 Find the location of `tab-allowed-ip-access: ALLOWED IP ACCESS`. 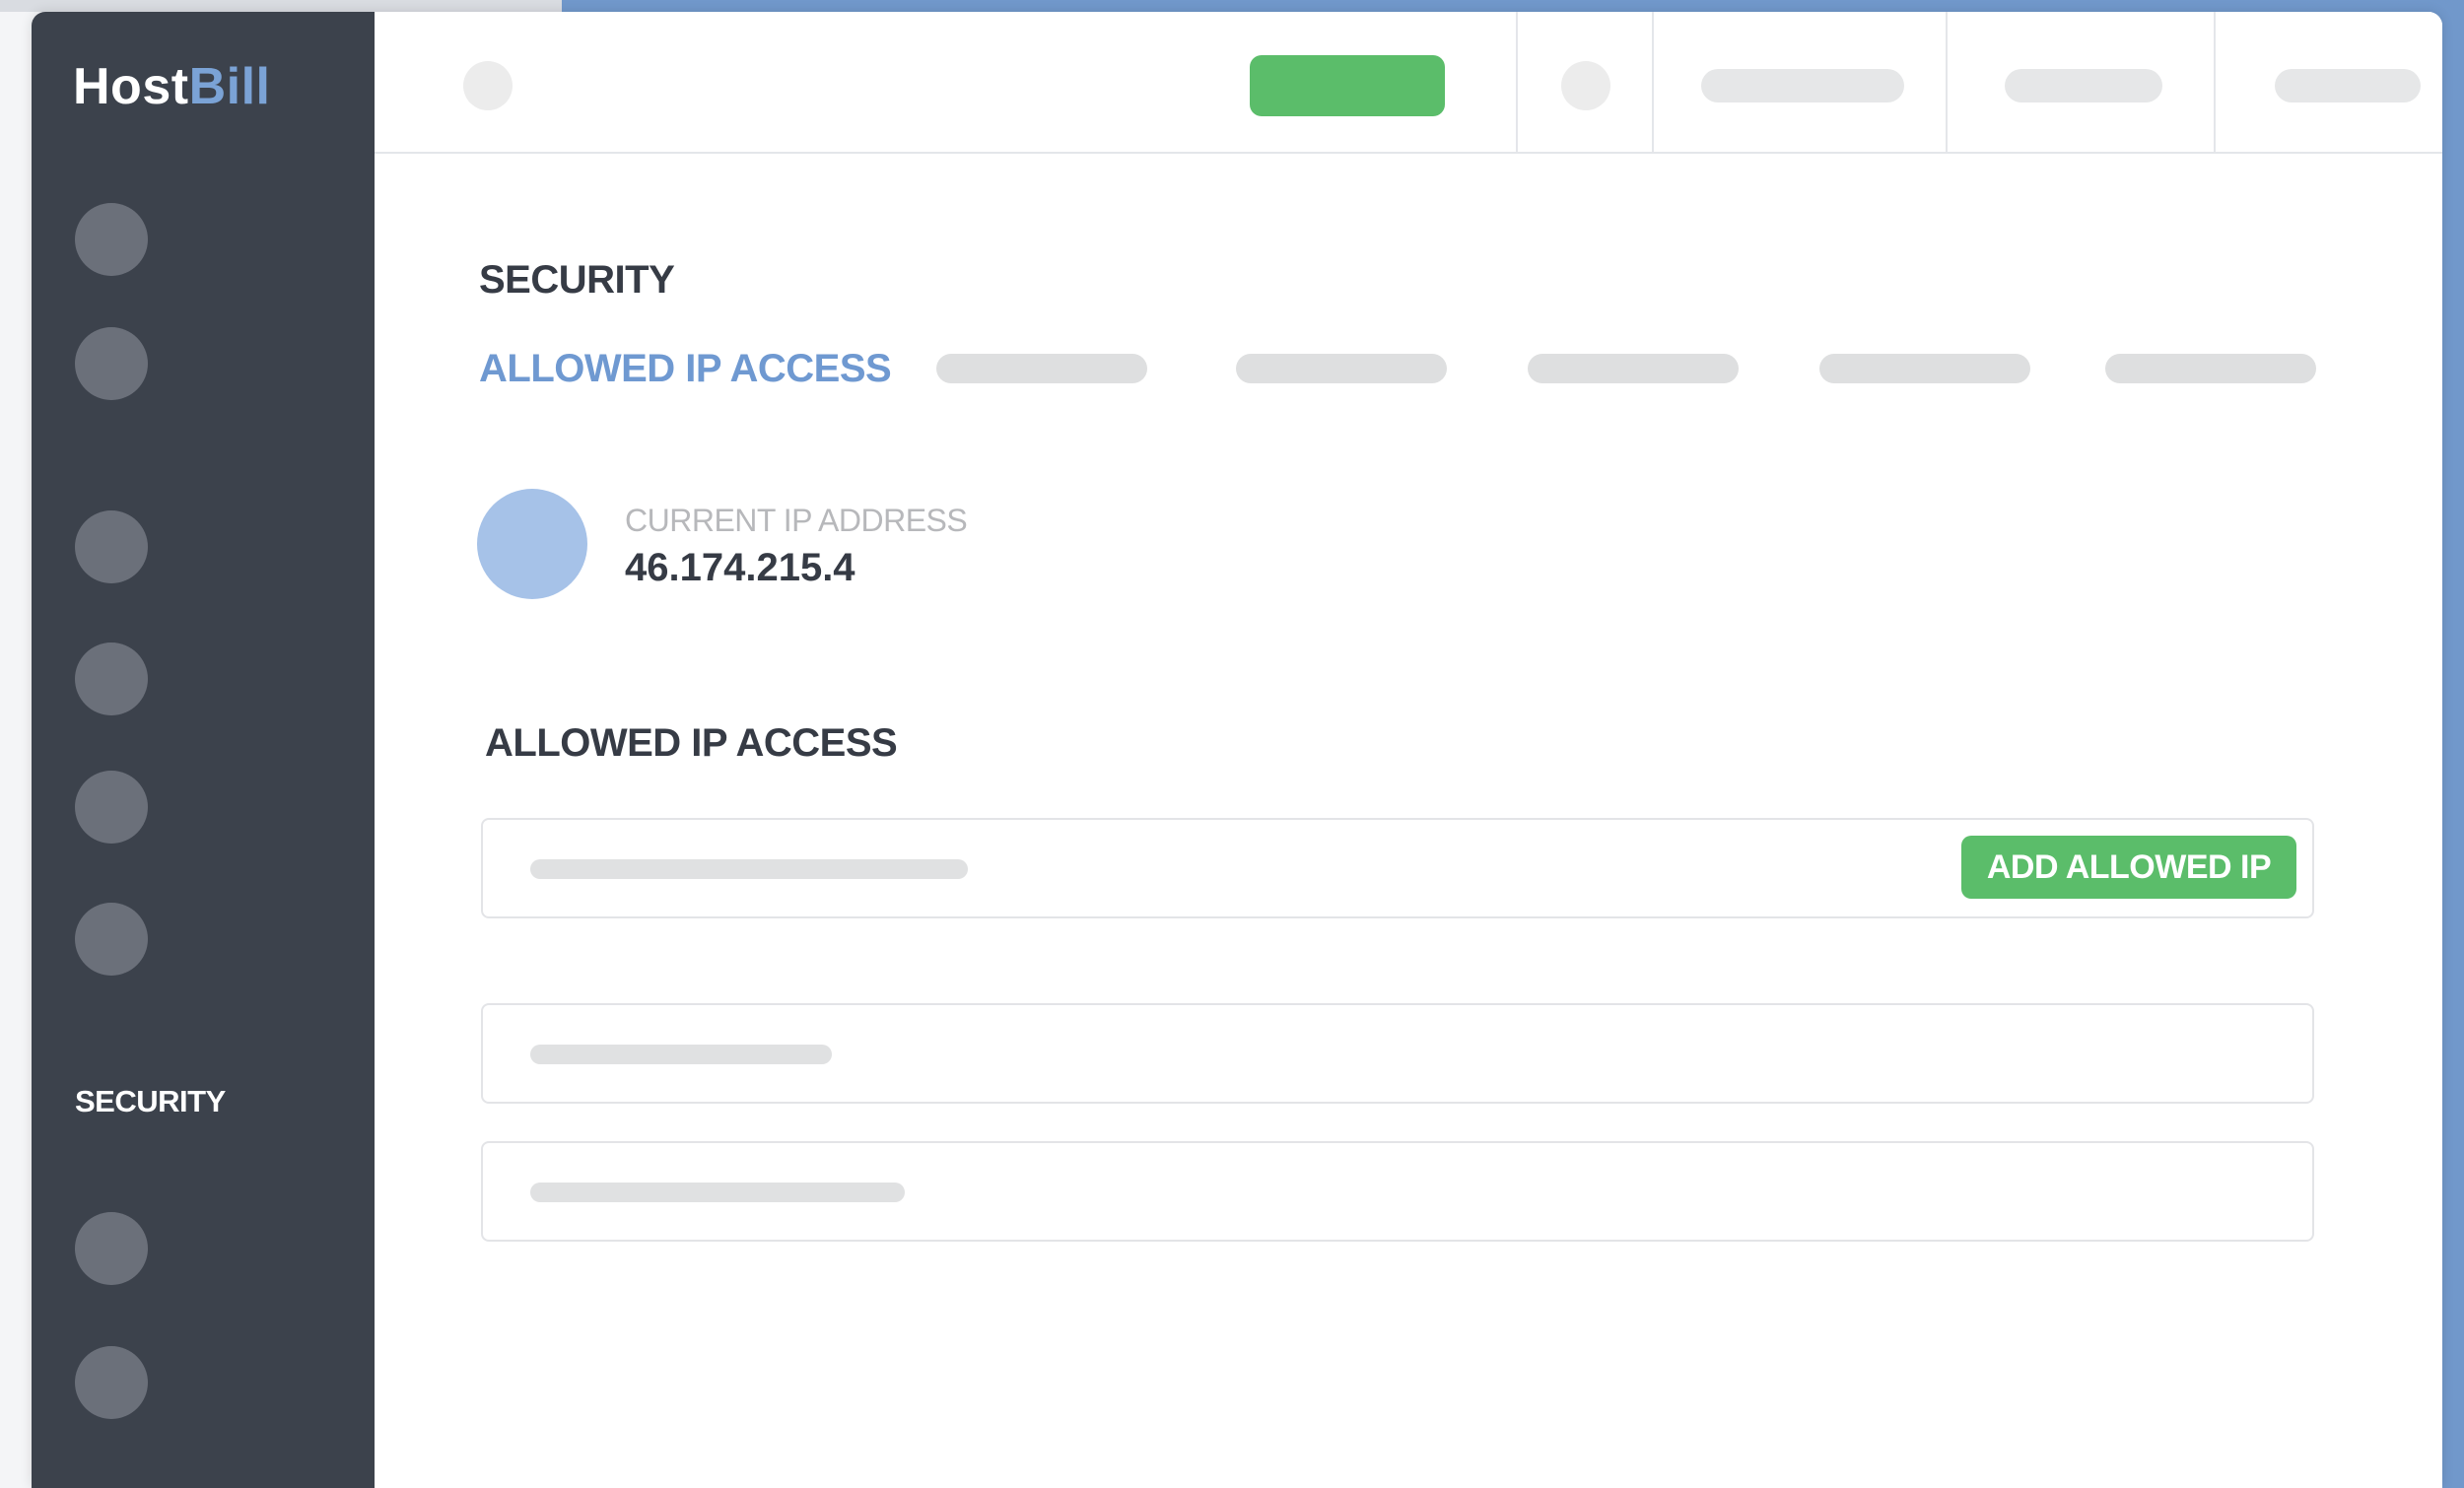

tab-allowed-ip-access: ALLOWED IP ACCESS is located at coordinates (685, 369).